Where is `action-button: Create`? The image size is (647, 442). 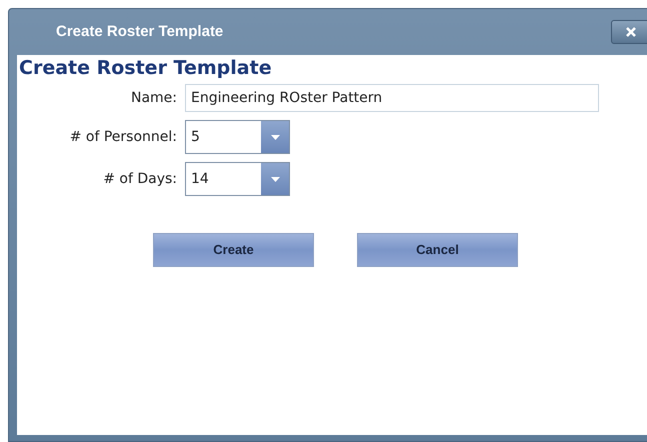
action-button: Create is located at coordinates (233, 250).